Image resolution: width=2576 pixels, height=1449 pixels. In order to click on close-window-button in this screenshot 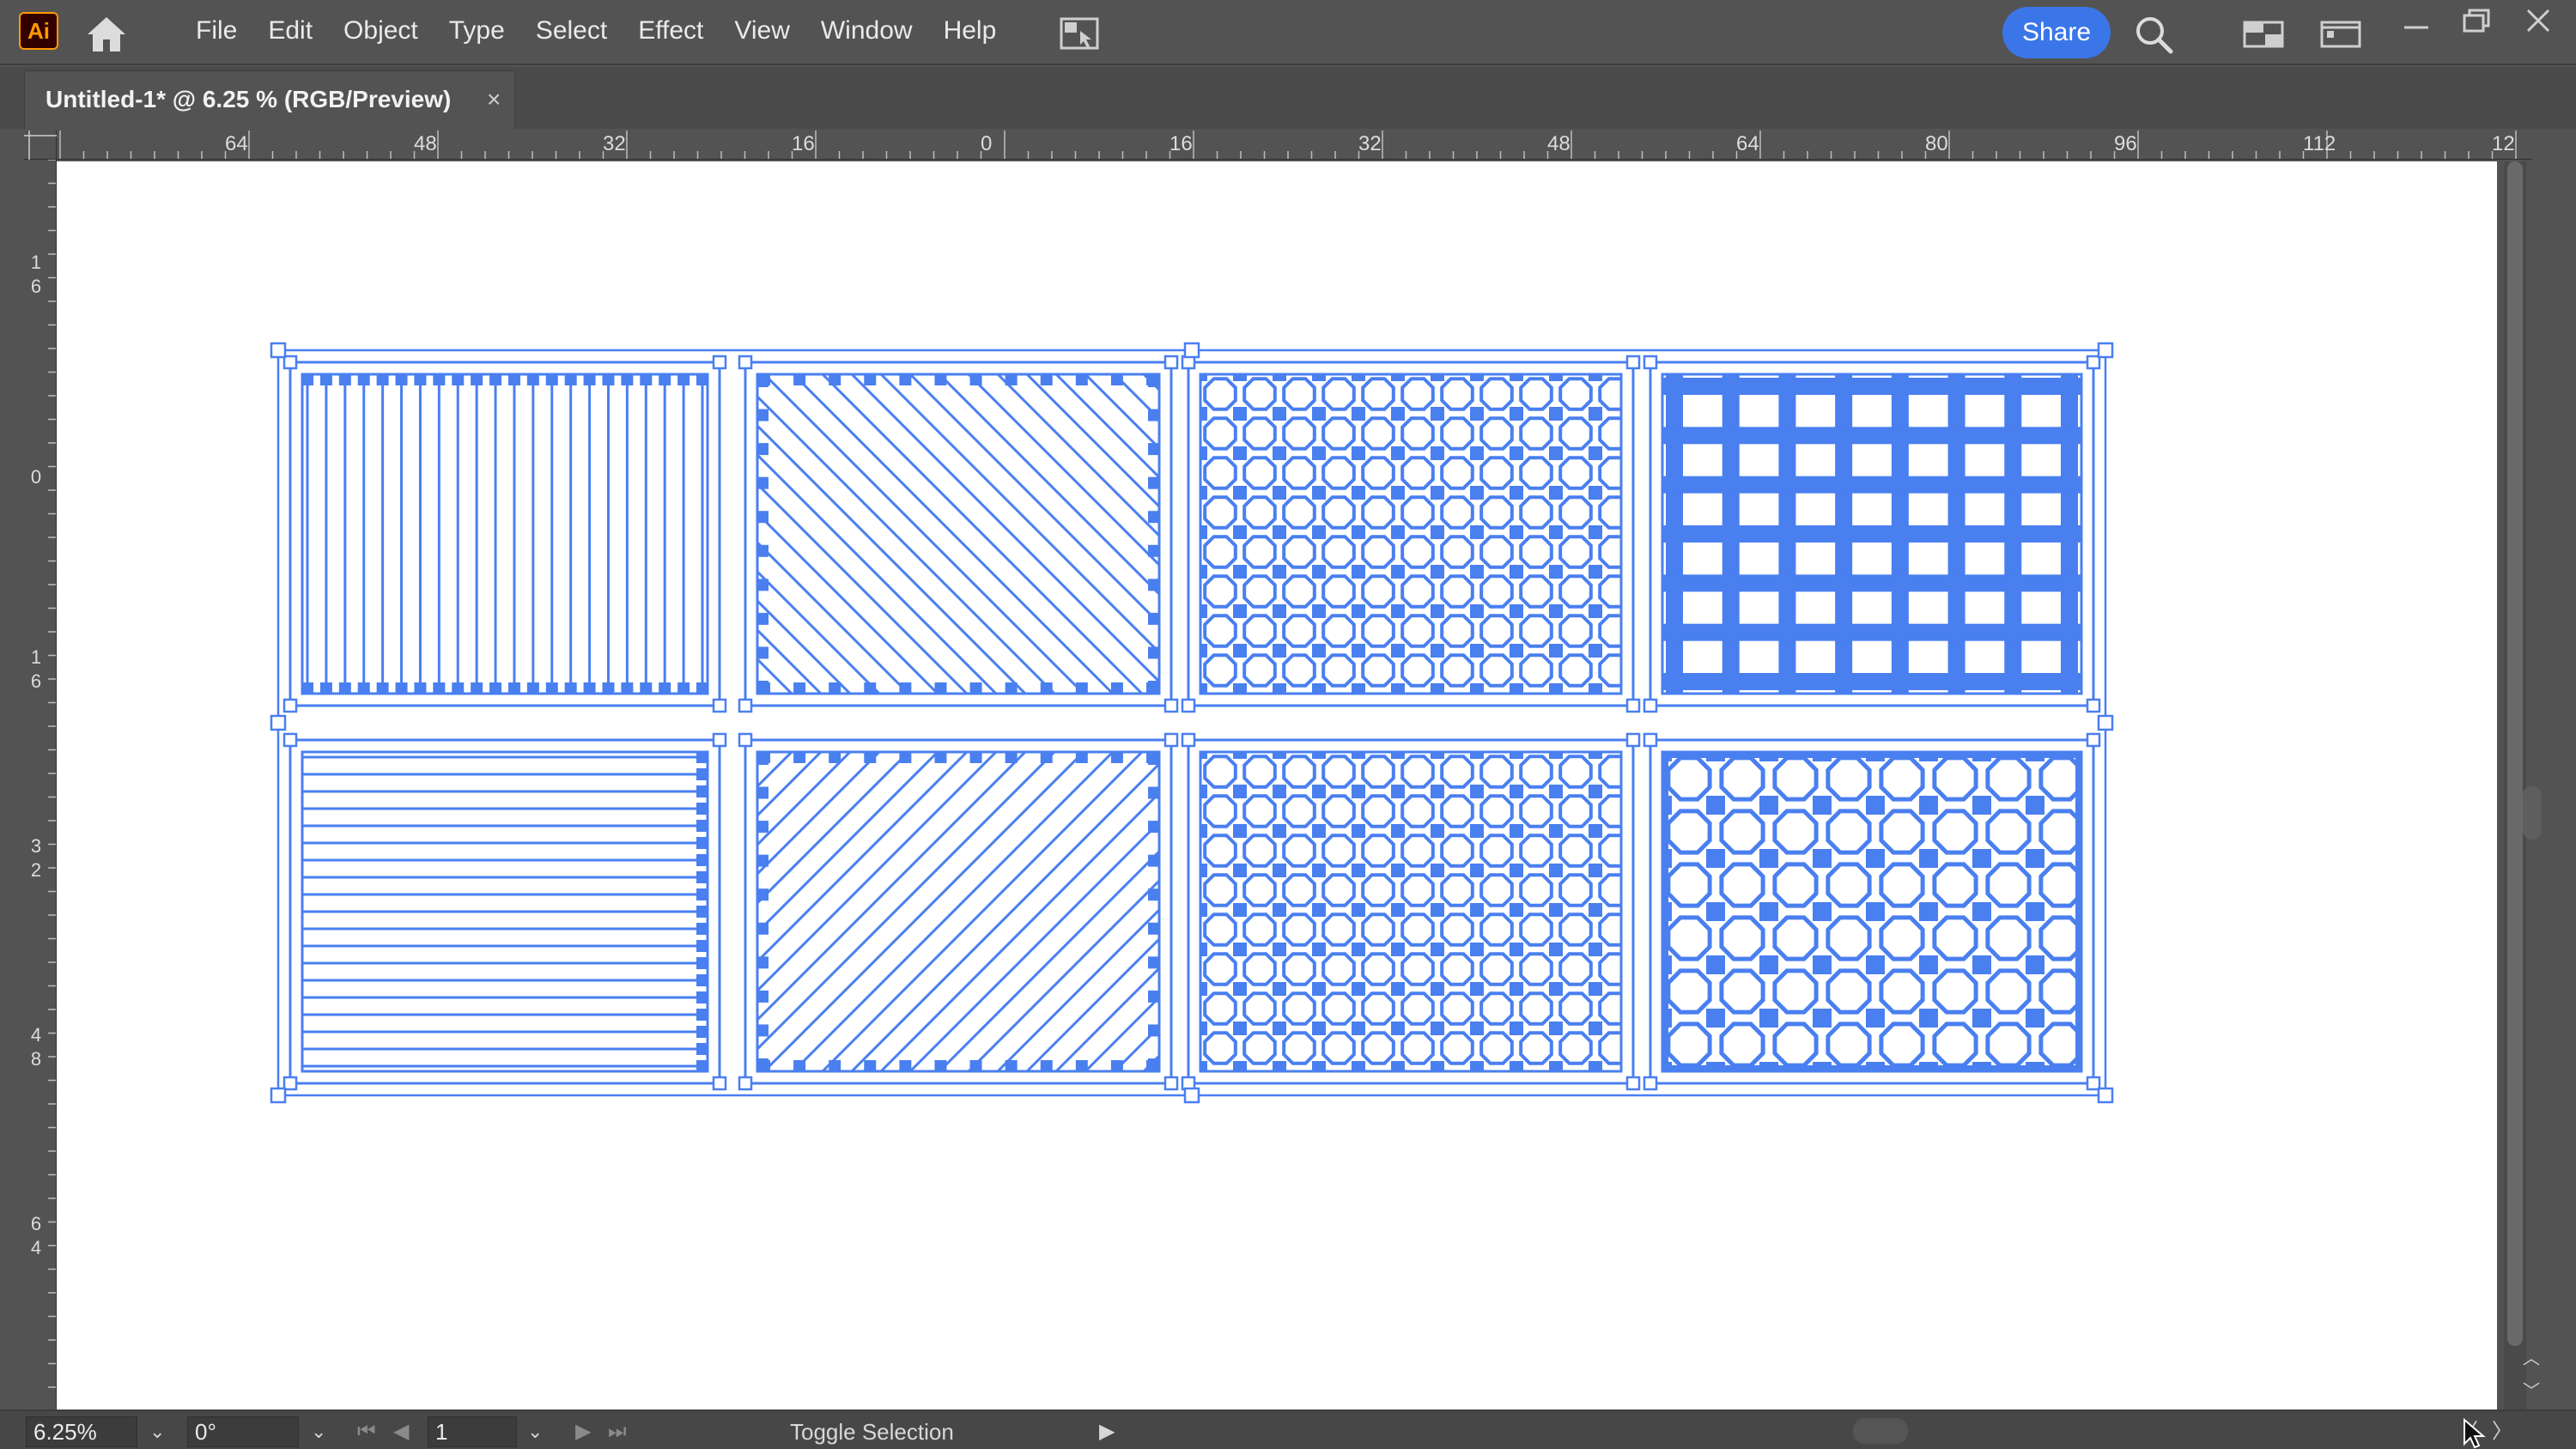, I will do `click(2538, 20)`.